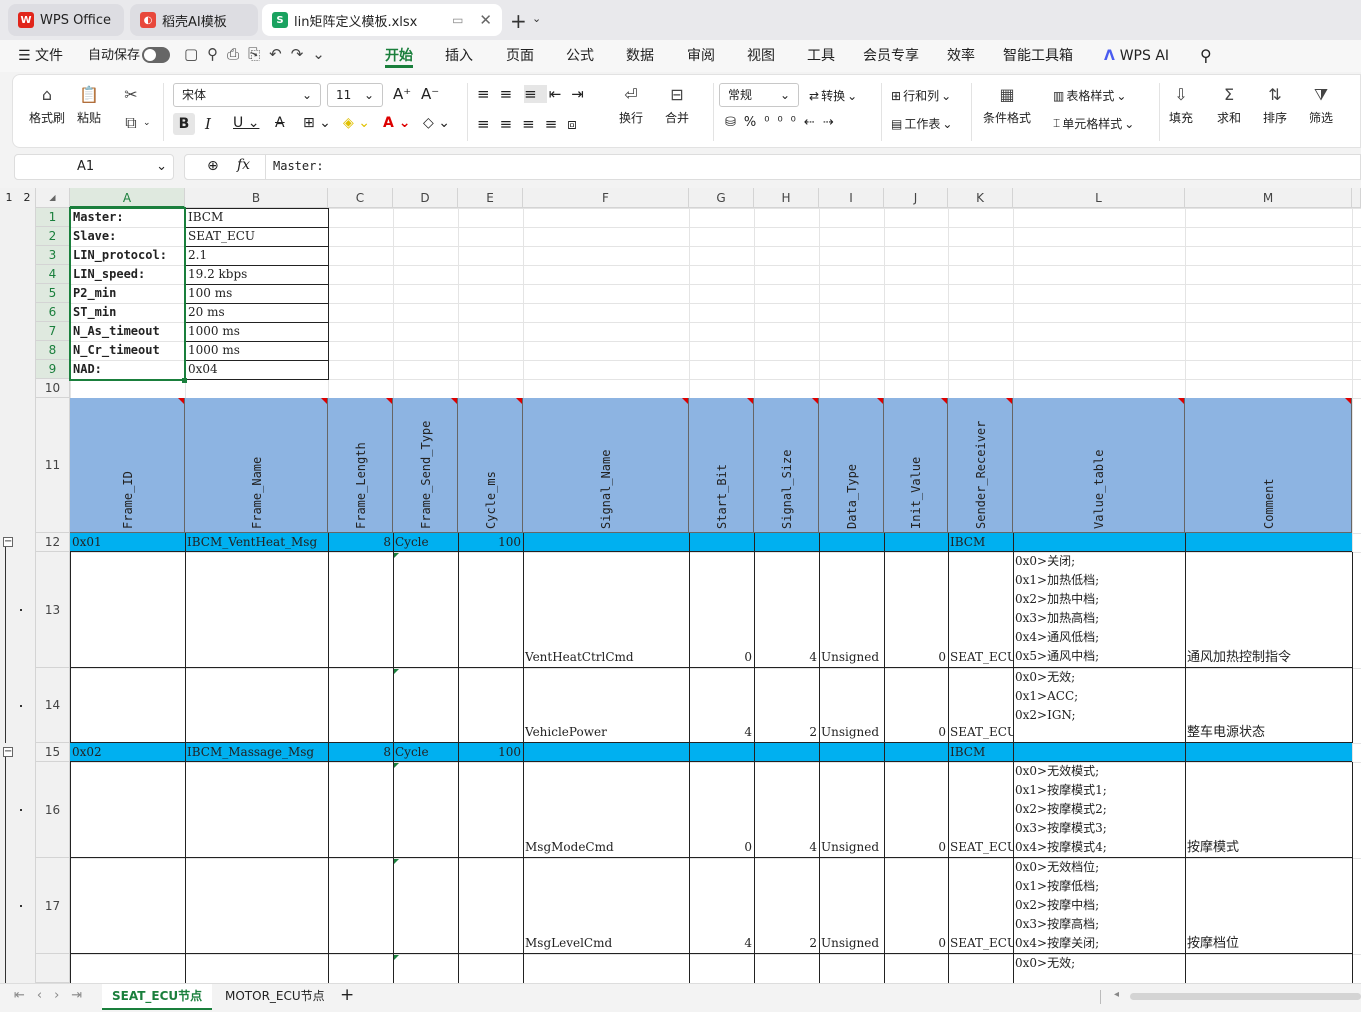 The height and width of the screenshot is (1012, 1361). Describe the element at coordinates (606, 198) in the screenshot. I see `column-header-f: F` at that location.